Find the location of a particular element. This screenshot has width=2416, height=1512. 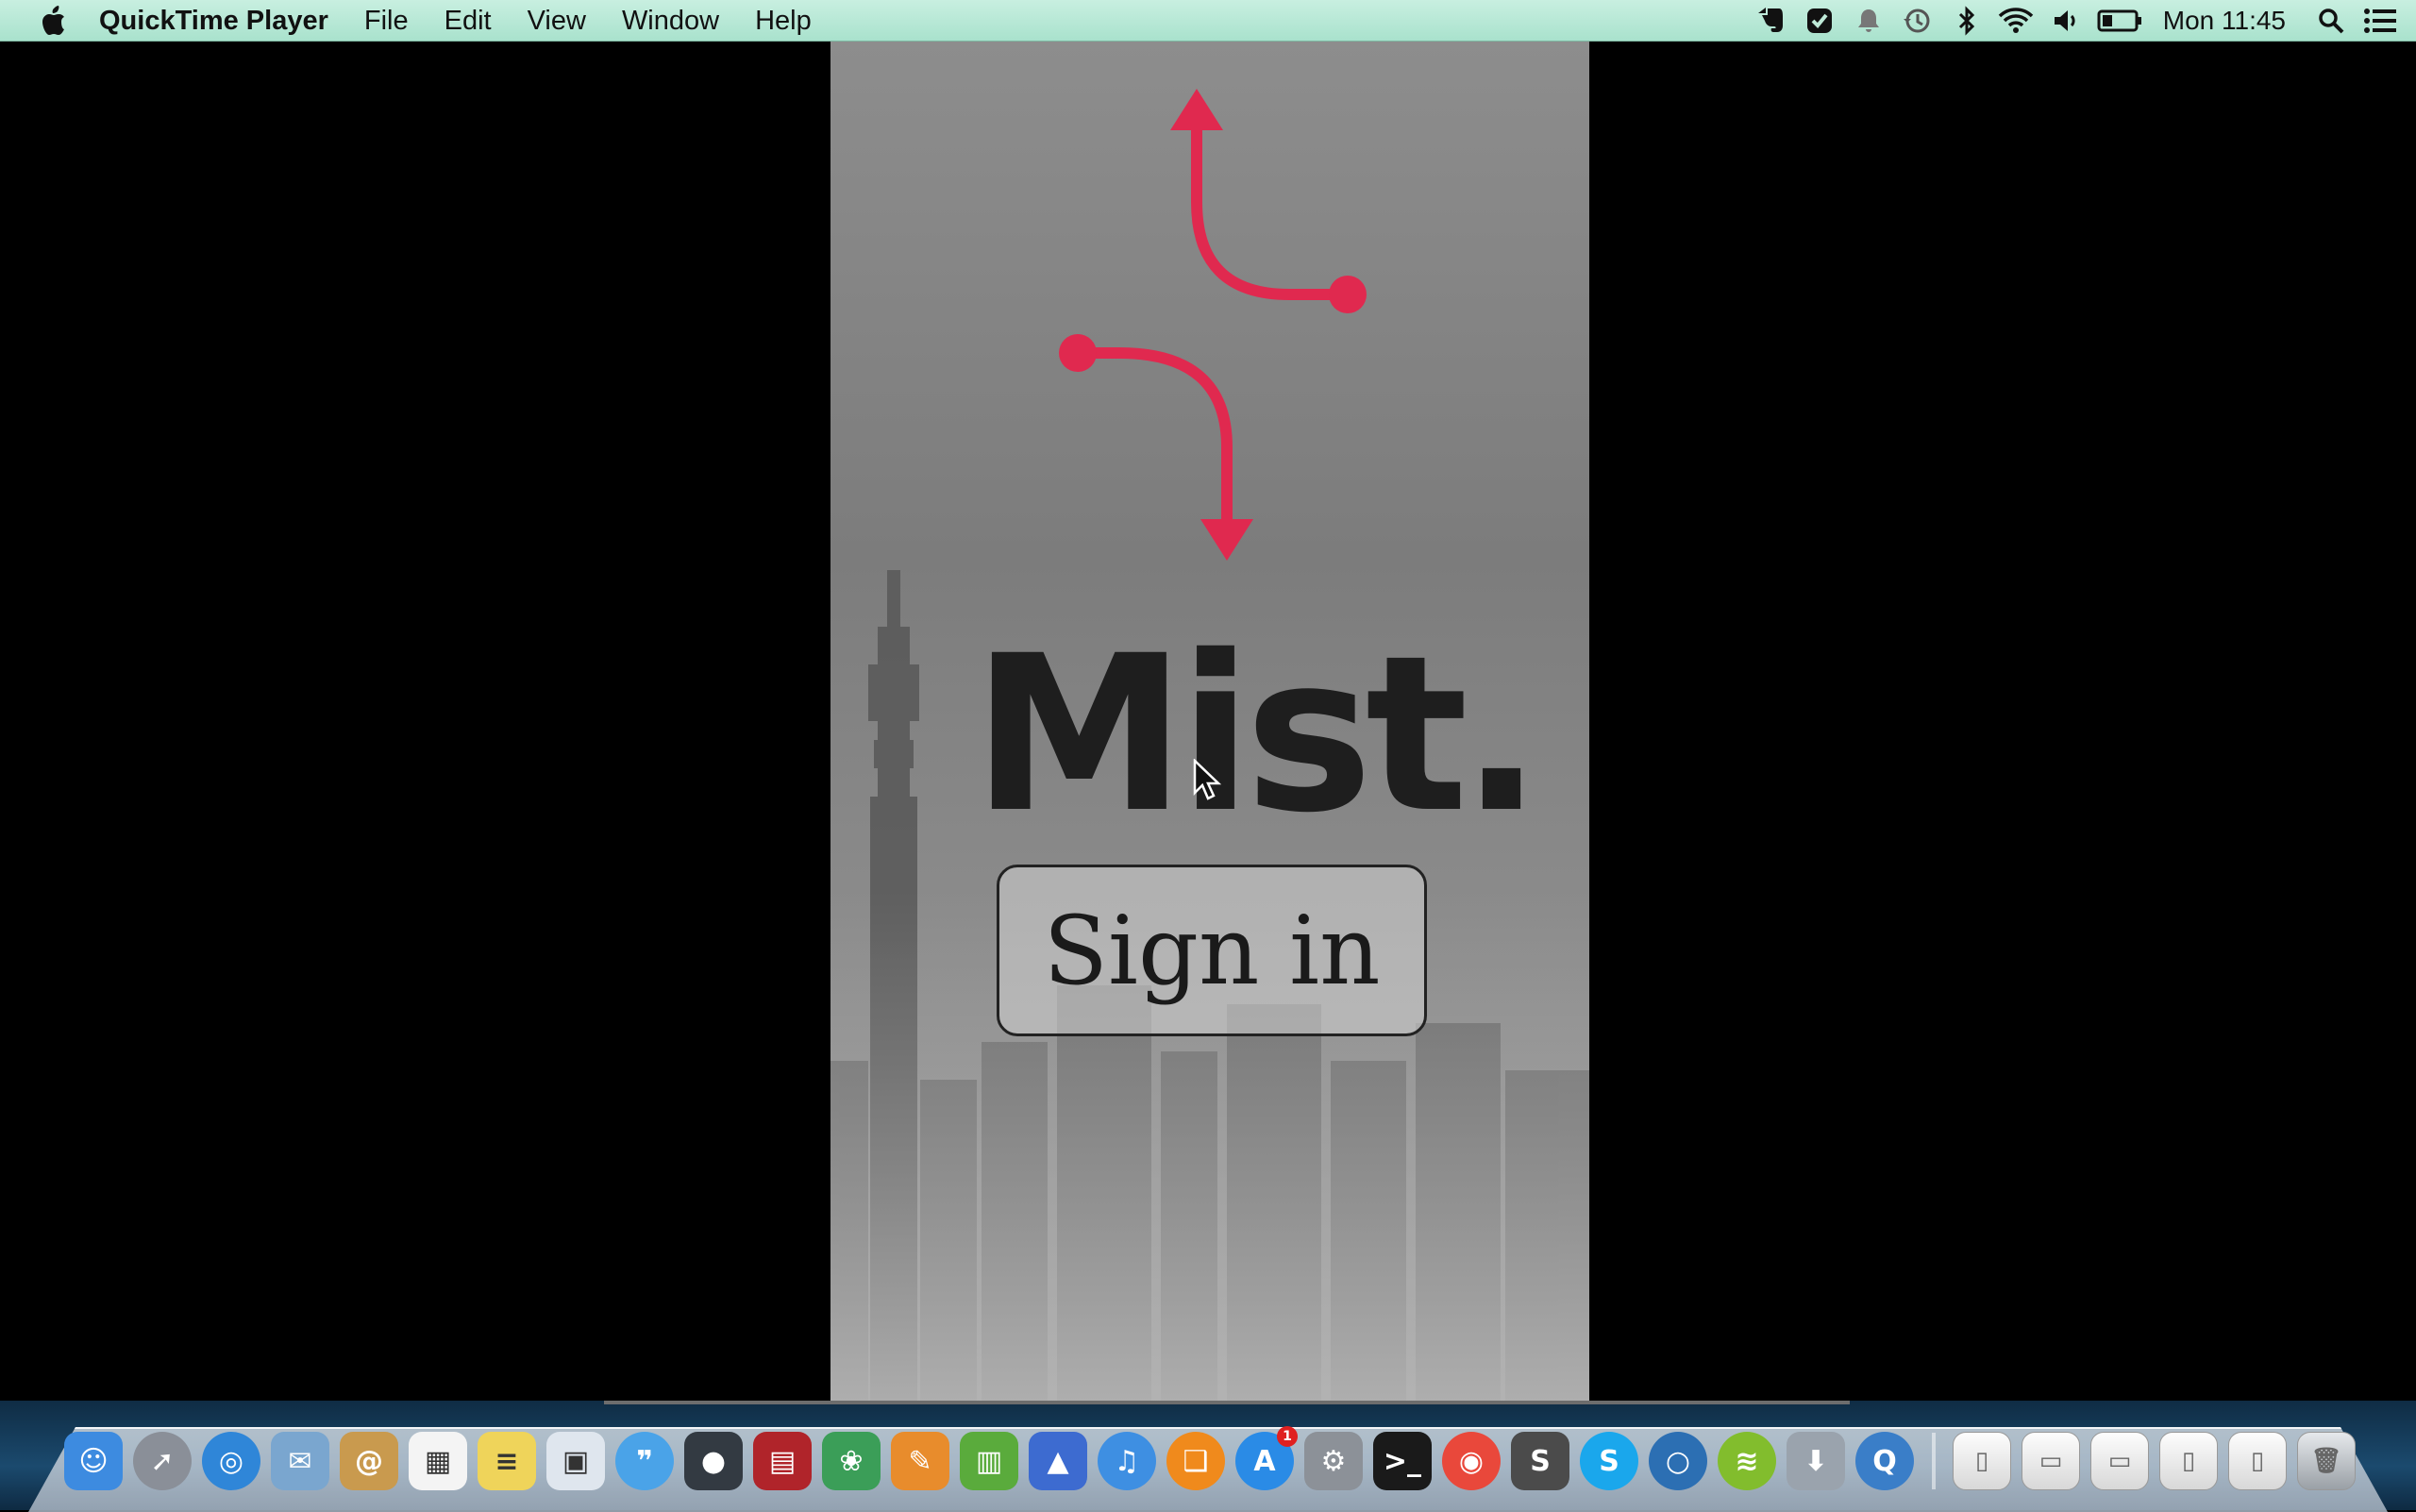

safari-icon: ◎ is located at coordinates (231, 1461).